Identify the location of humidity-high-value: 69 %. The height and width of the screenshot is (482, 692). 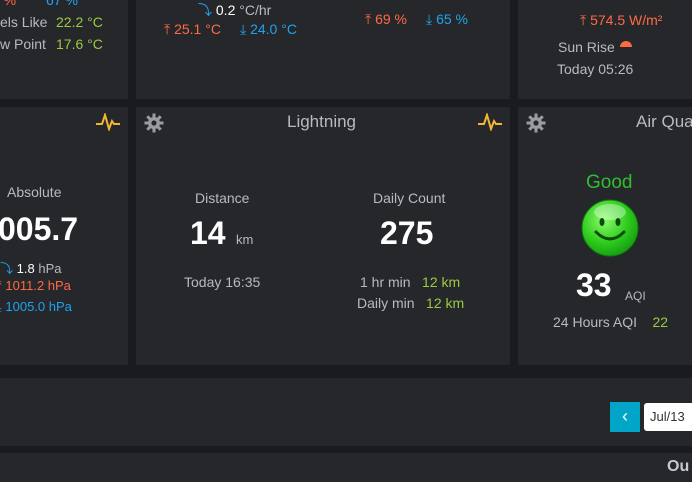
(391, 19).